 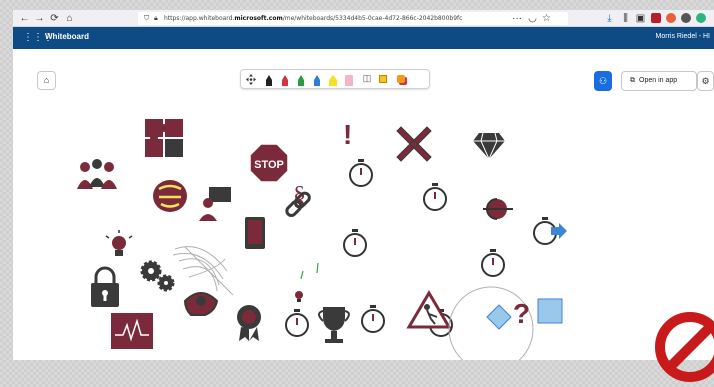 I want to click on gear-icon: ⚙, so click(x=705, y=81).